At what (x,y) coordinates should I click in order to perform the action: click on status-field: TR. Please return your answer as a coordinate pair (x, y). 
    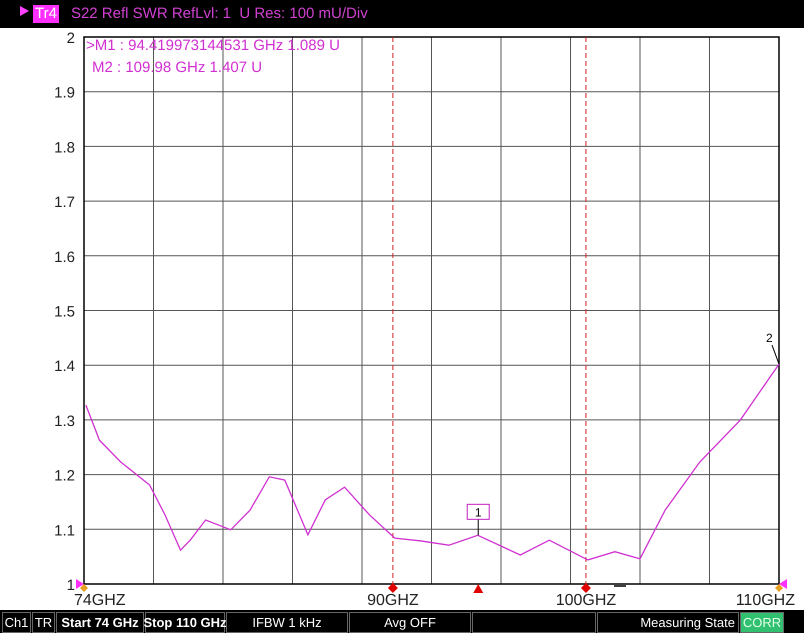
    Looking at the image, I should click on (43, 622).